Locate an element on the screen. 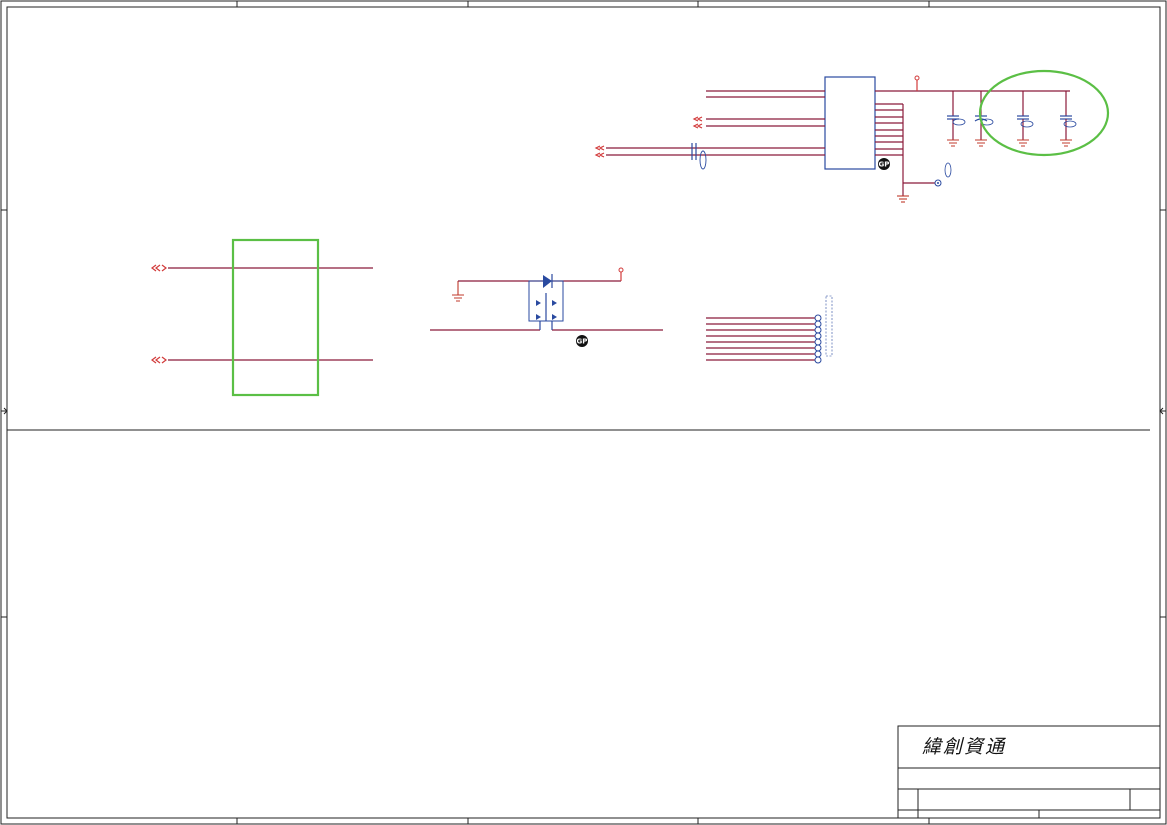 This screenshot has height=825, width=1167. highlight-ellipse is located at coordinates (1044, 113).